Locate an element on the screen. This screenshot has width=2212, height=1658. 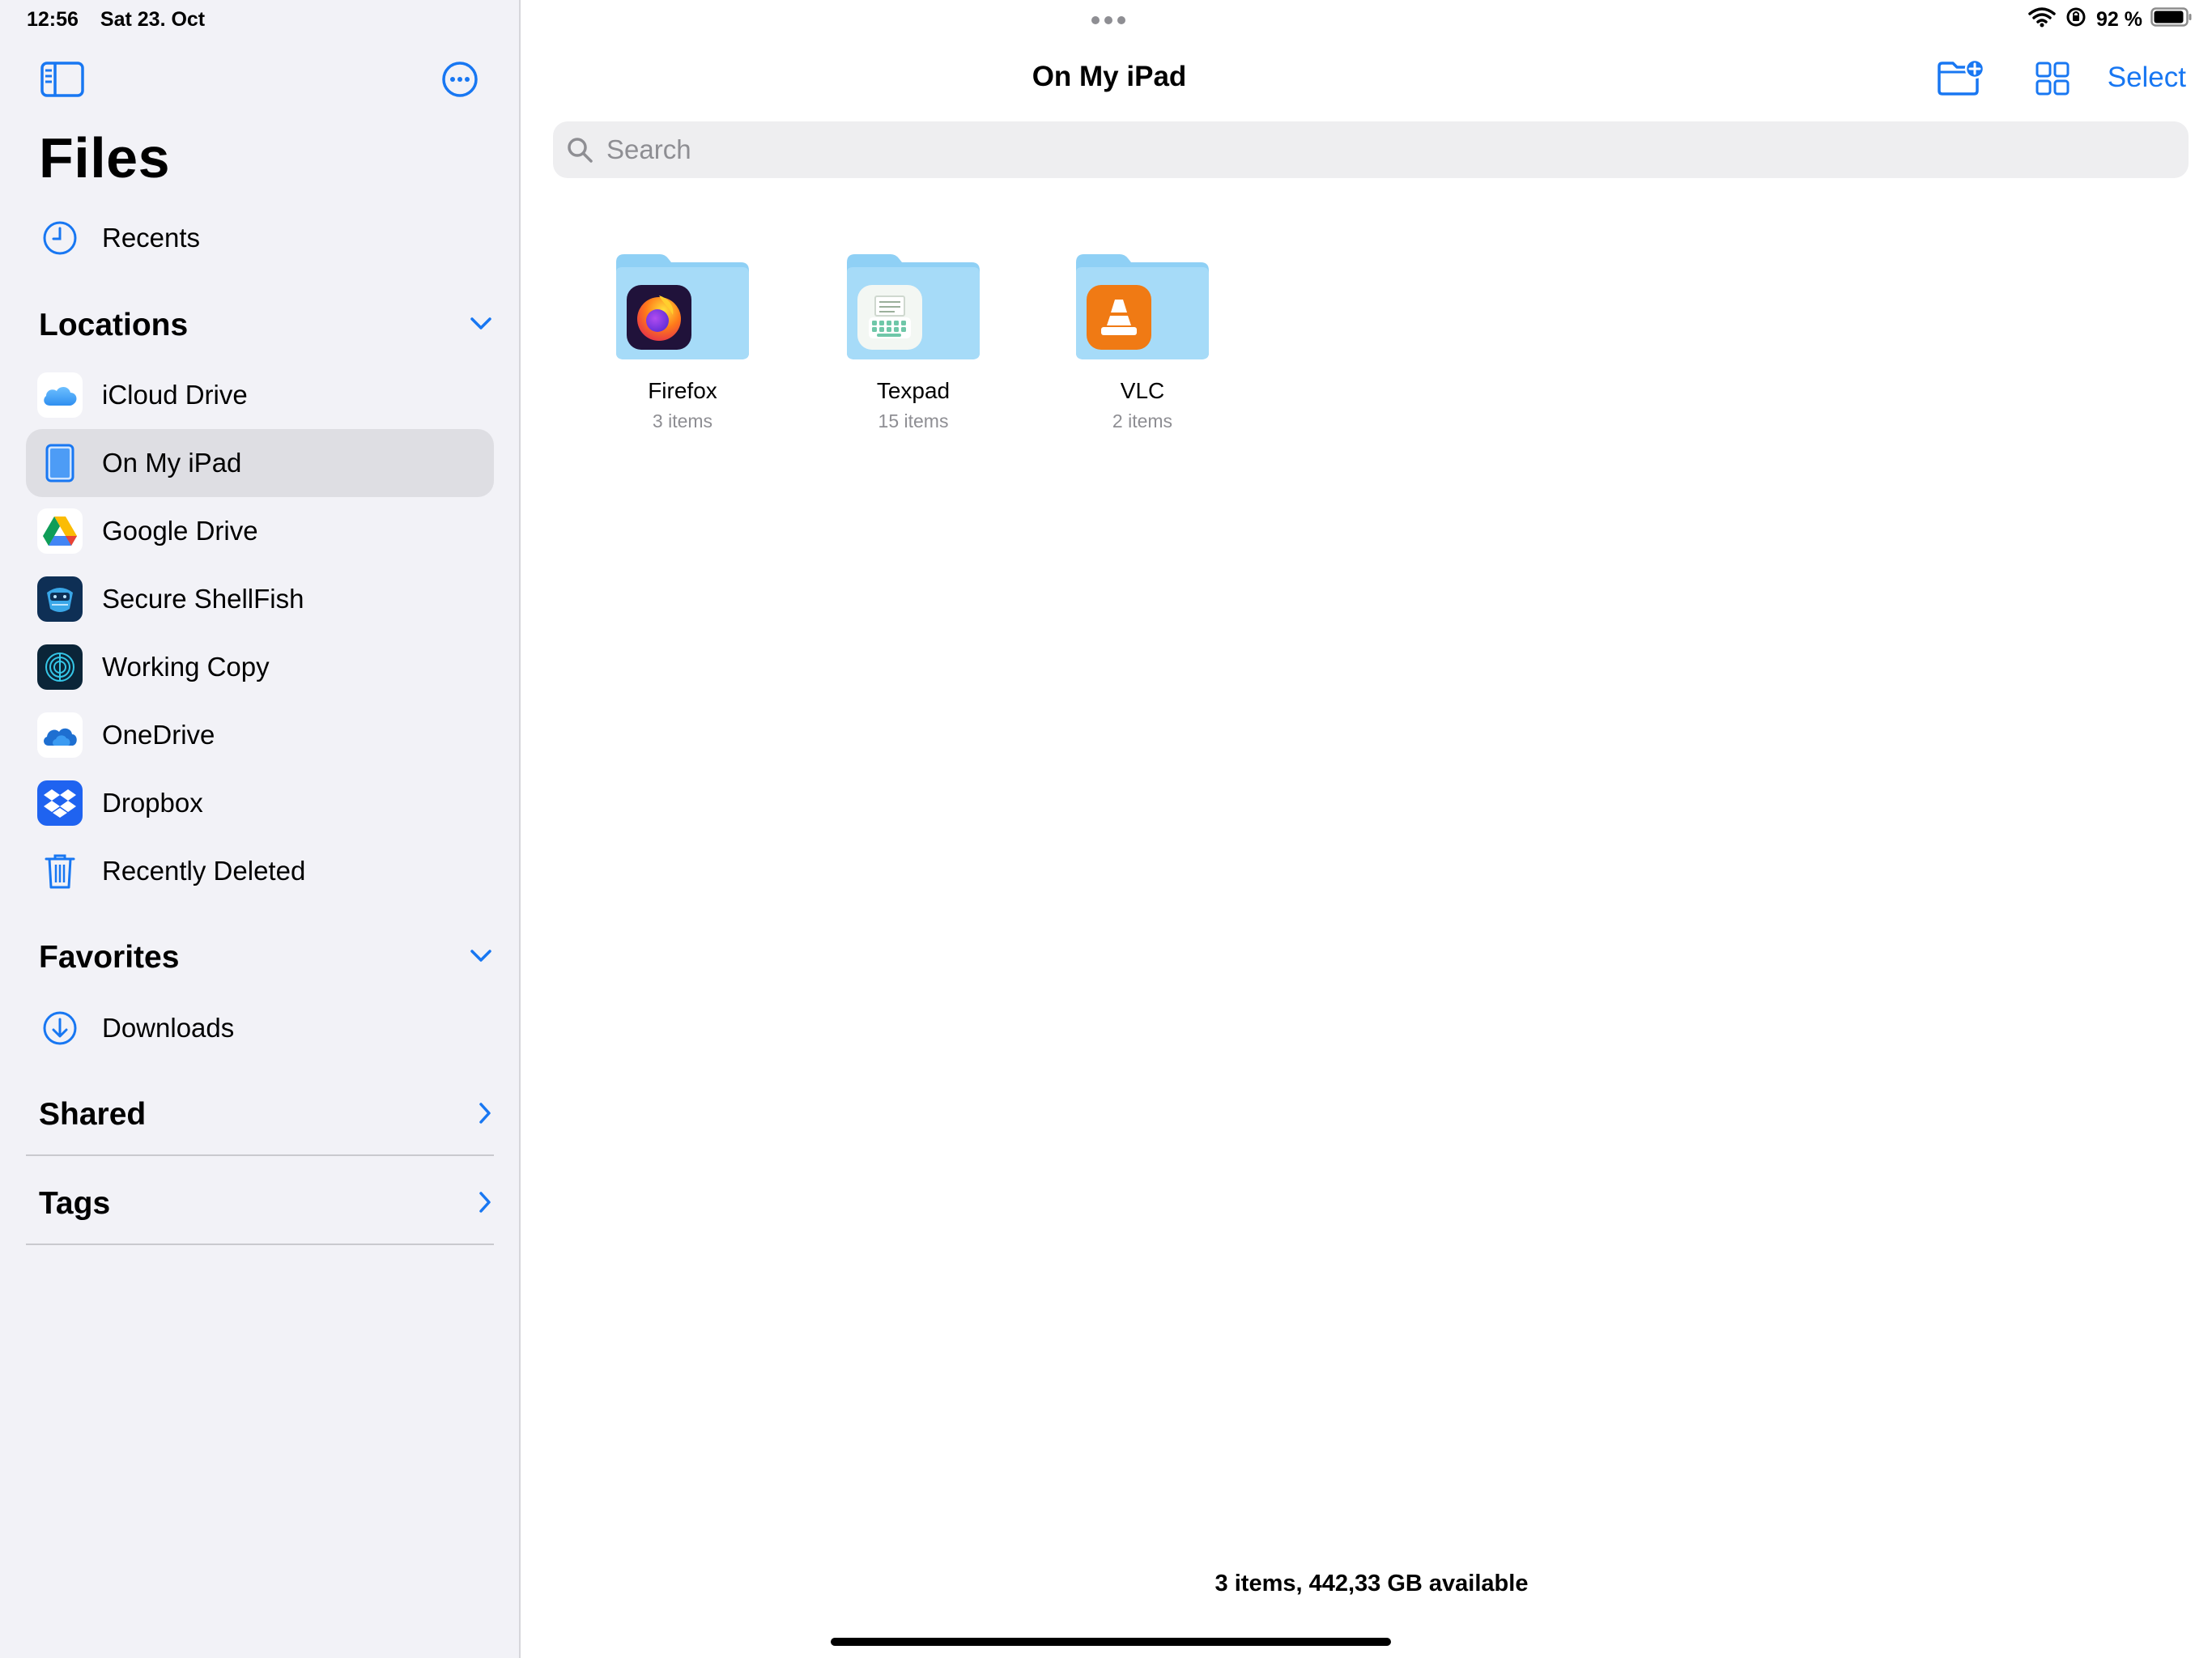
sidebar-item-dropbox: Dropbox is located at coordinates (260, 803).